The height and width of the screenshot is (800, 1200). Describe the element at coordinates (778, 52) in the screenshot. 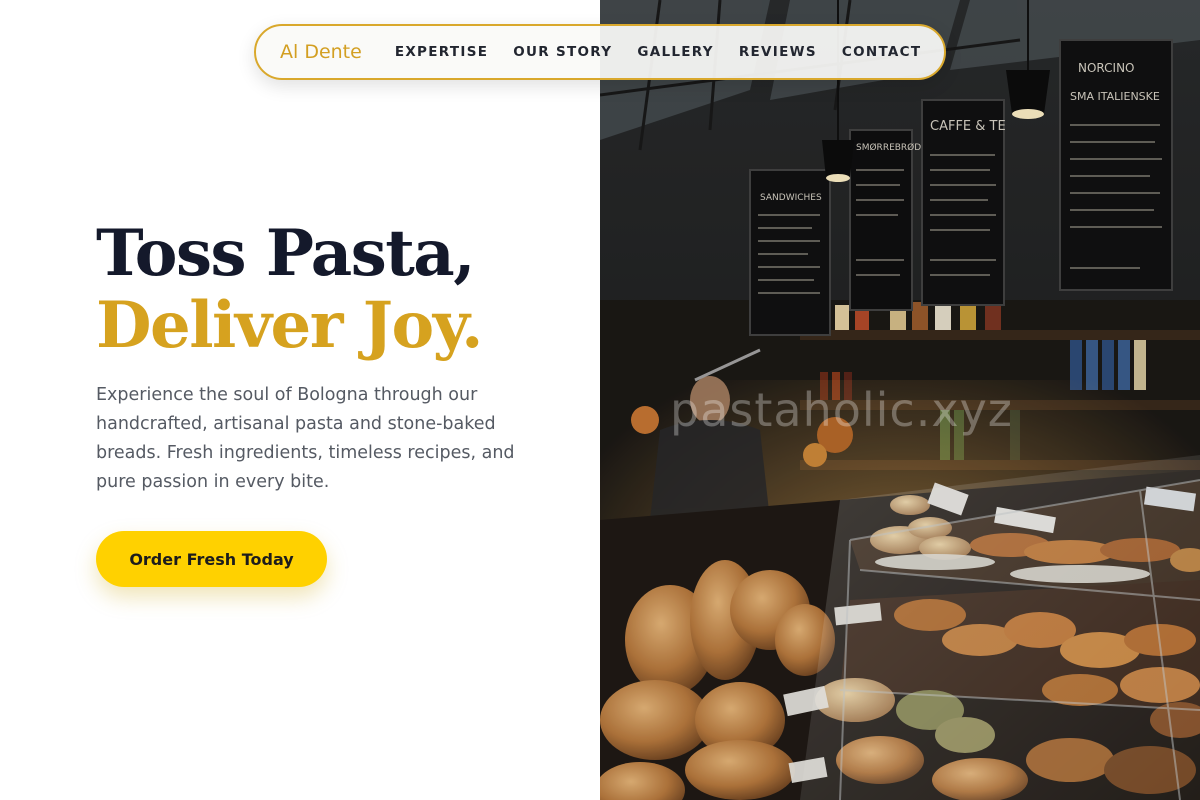

I see `nav-link-reviews: REVIEWS` at that location.